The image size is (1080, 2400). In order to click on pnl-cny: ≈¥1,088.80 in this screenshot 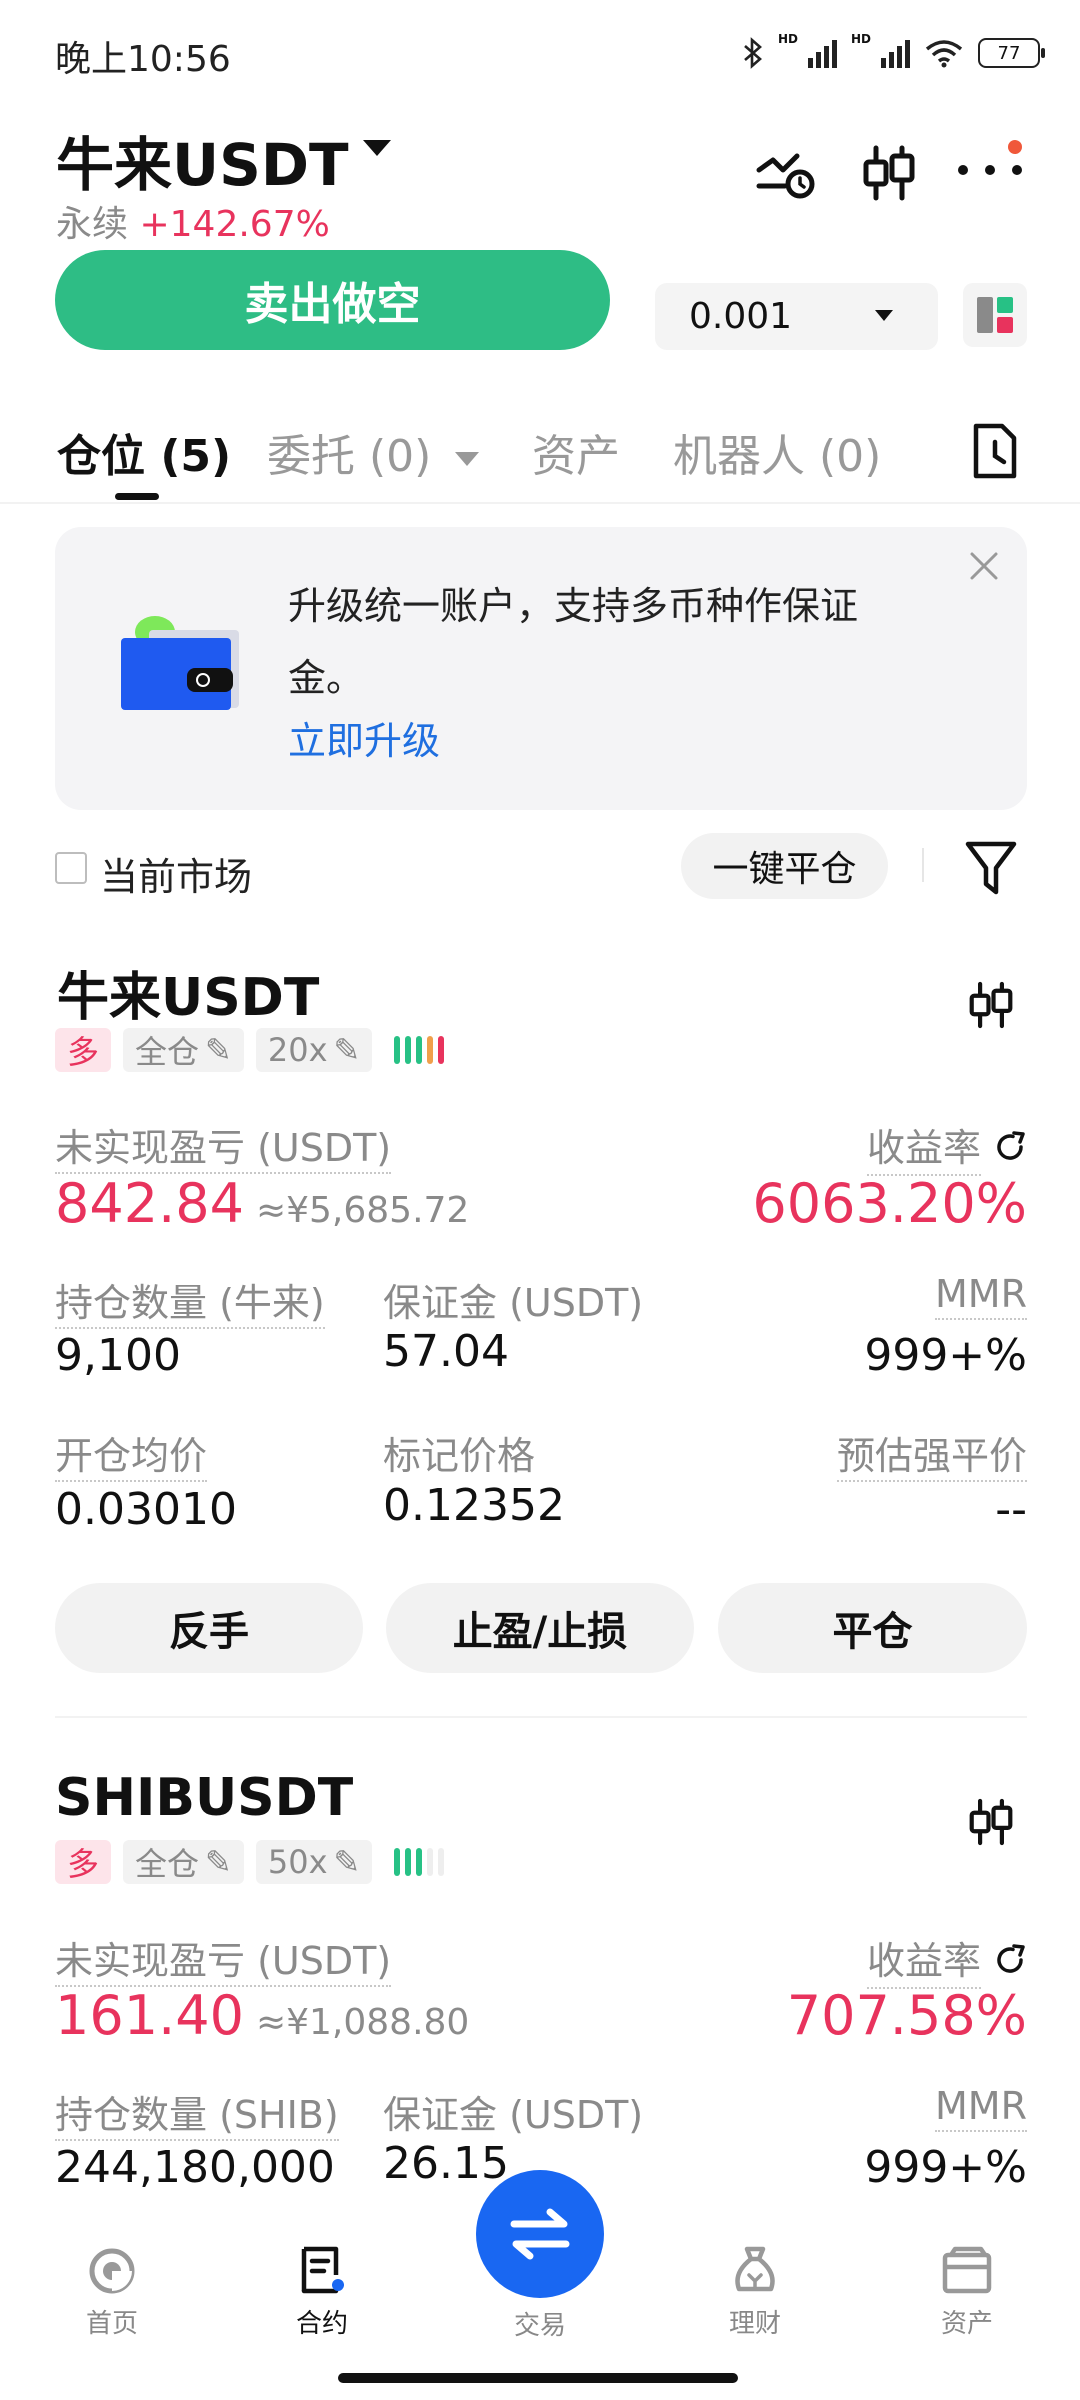, I will do `click(362, 2022)`.